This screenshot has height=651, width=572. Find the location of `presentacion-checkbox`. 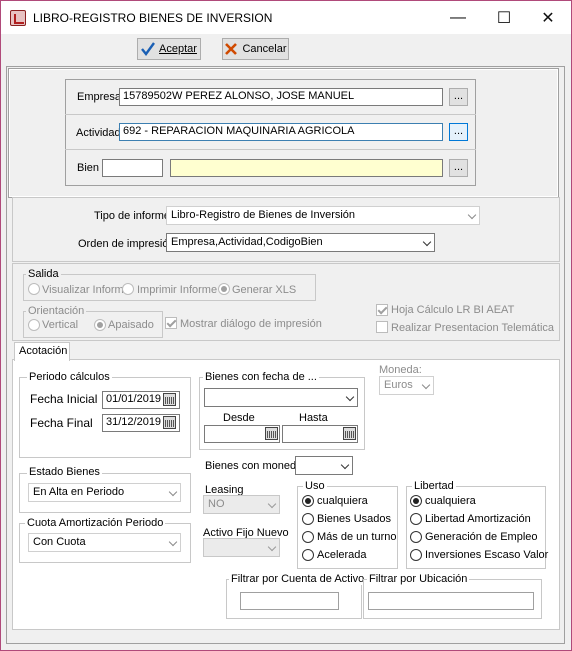

presentacion-checkbox is located at coordinates (382, 327).